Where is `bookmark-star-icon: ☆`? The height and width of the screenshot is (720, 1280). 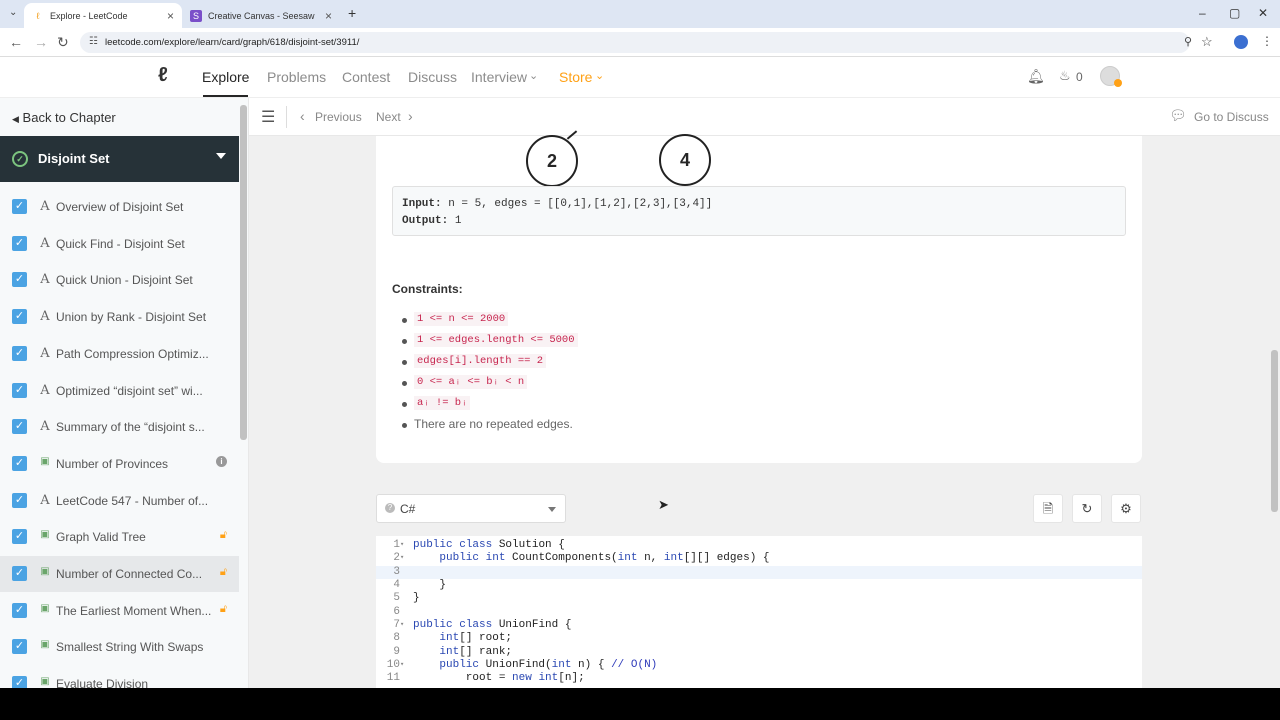
bookmark-star-icon: ☆ is located at coordinates (1207, 42).